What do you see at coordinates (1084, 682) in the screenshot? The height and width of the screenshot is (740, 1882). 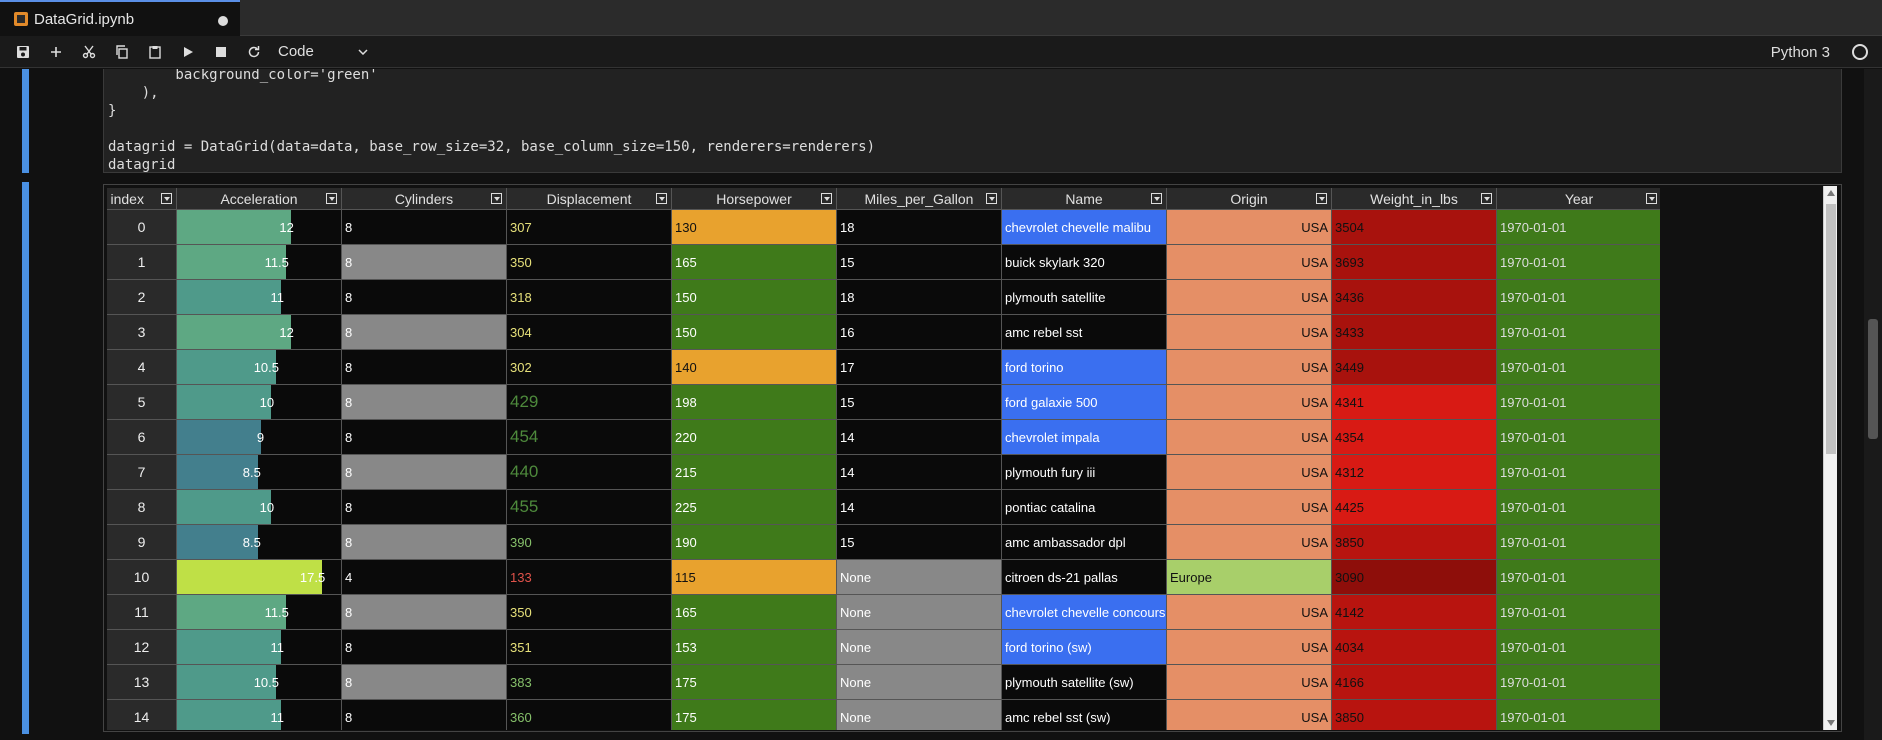 I see `cell-name: plymouth satellite (sw)` at bounding box center [1084, 682].